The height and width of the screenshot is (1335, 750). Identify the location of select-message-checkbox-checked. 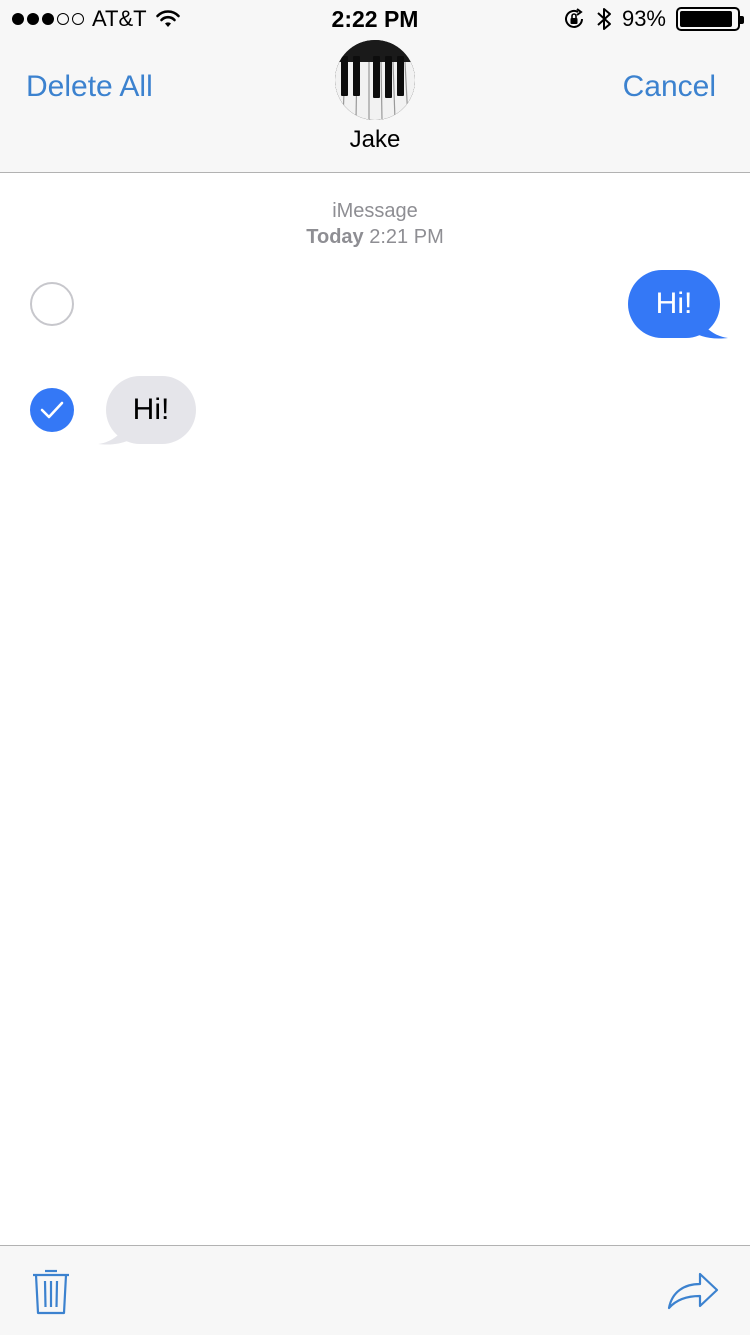
(52, 410).